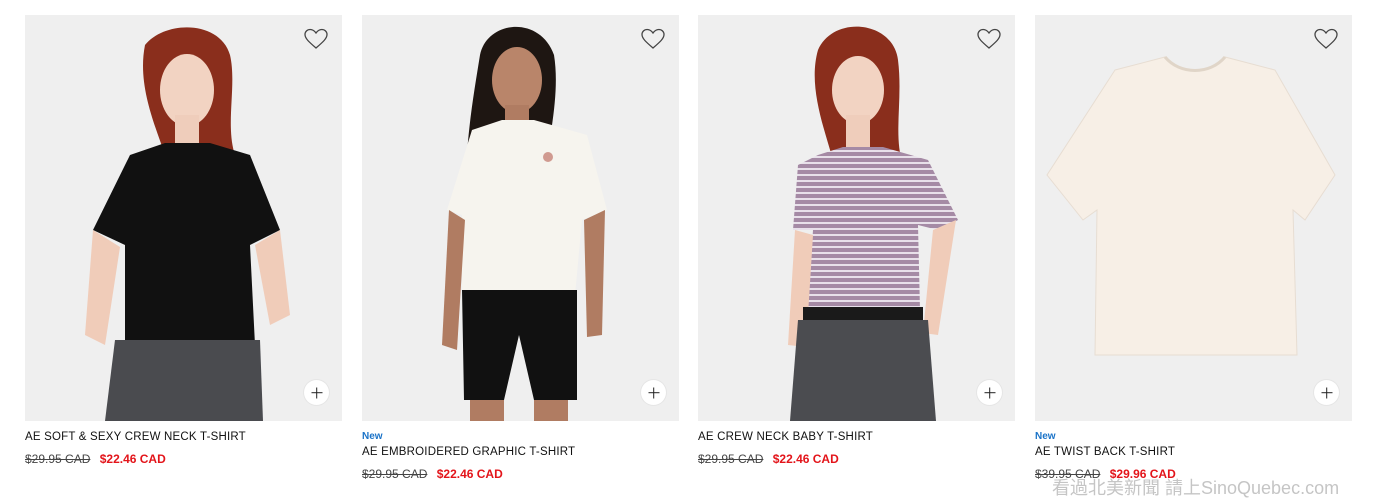  I want to click on product-name: AE TWIST BACK T-SHIRT, so click(1193, 452).